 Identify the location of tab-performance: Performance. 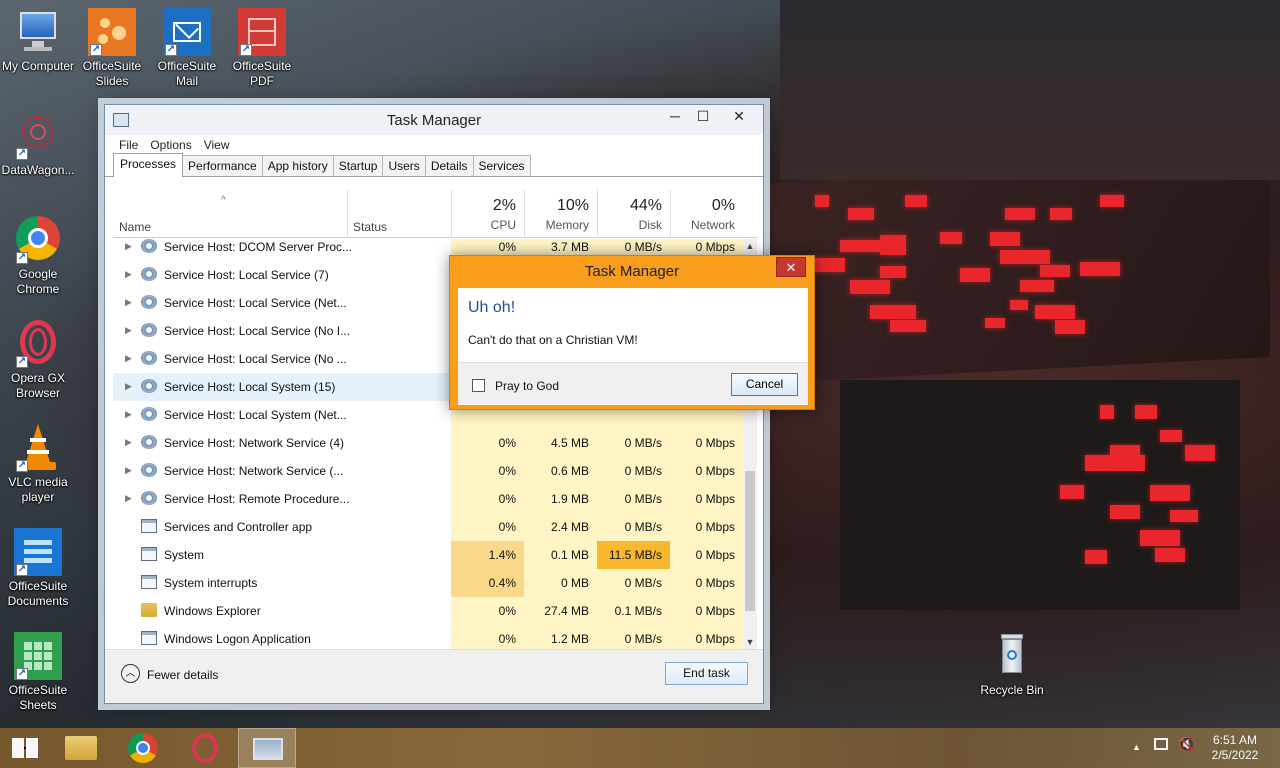
(222, 165).